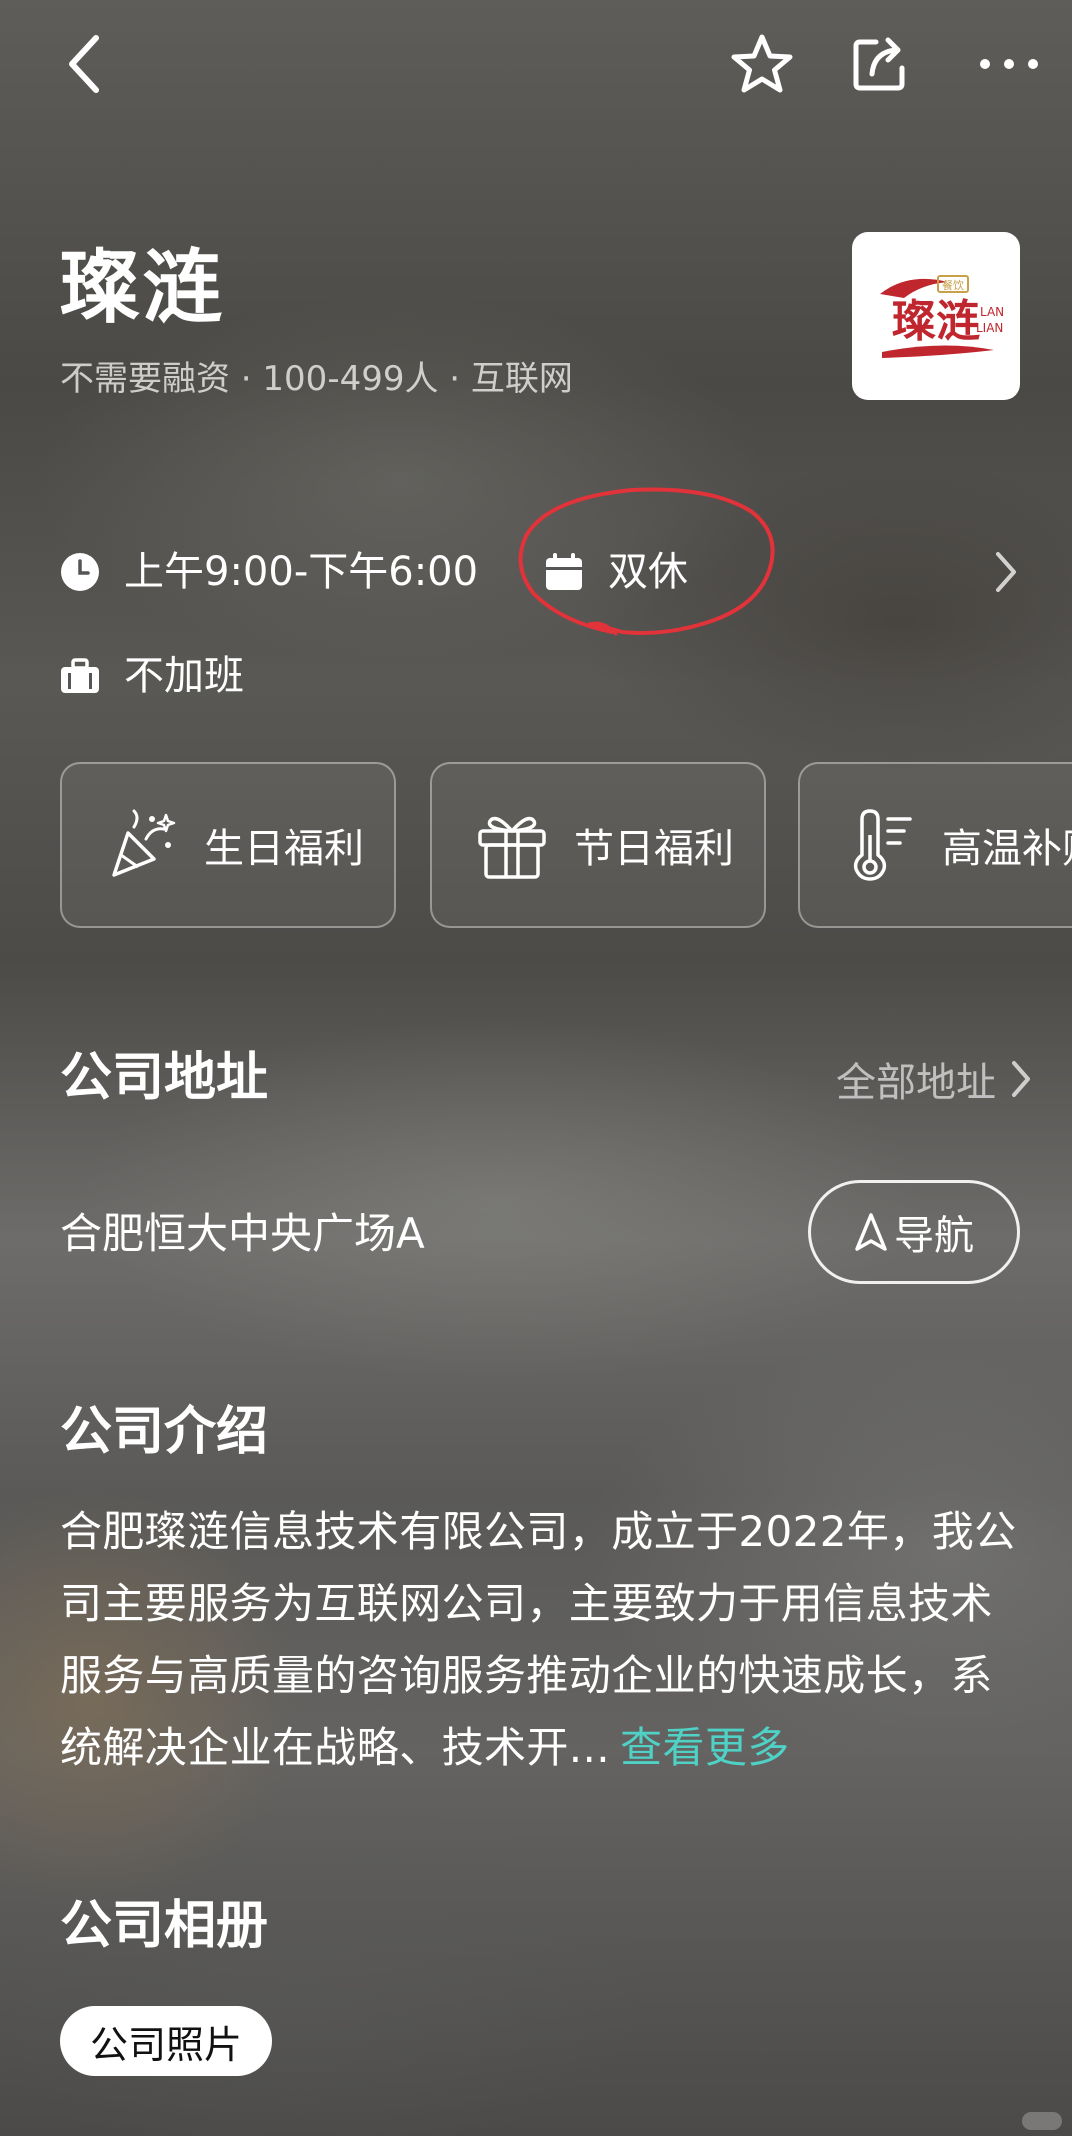 The width and height of the screenshot is (1072, 2136). Describe the element at coordinates (654, 849) in the screenshot. I see `benefit-label-festival: 节日福利` at that location.